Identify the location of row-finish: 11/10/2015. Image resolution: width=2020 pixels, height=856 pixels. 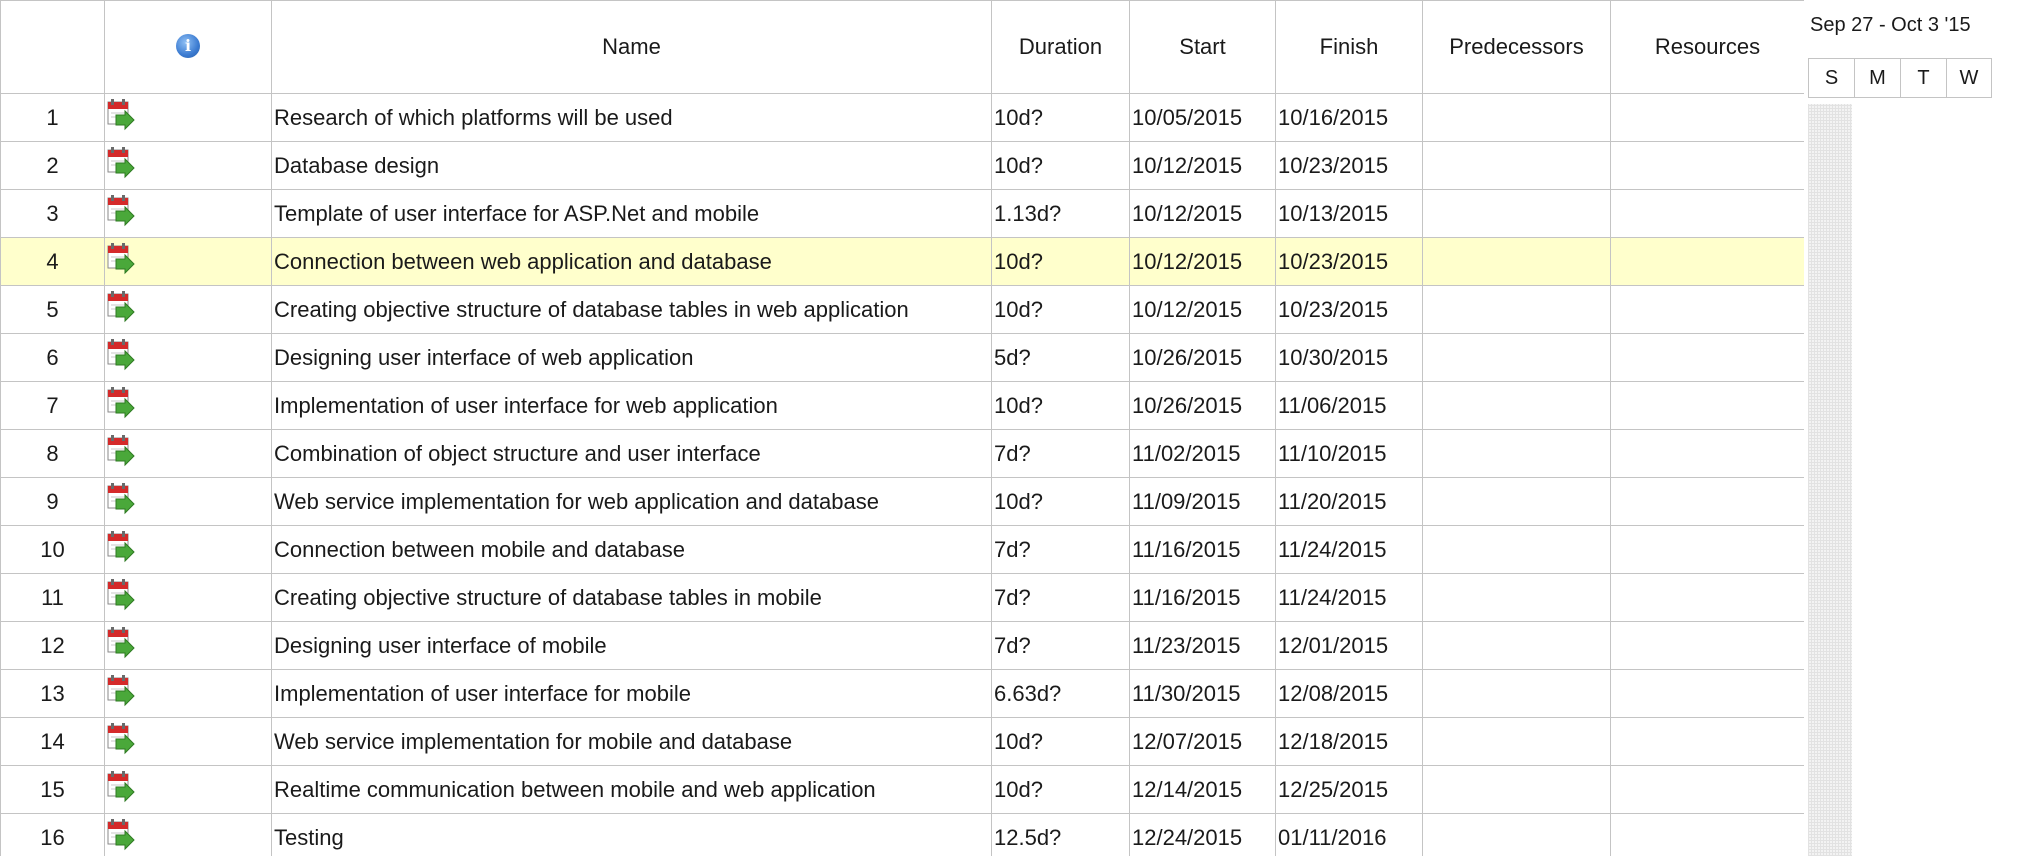
(1349, 453).